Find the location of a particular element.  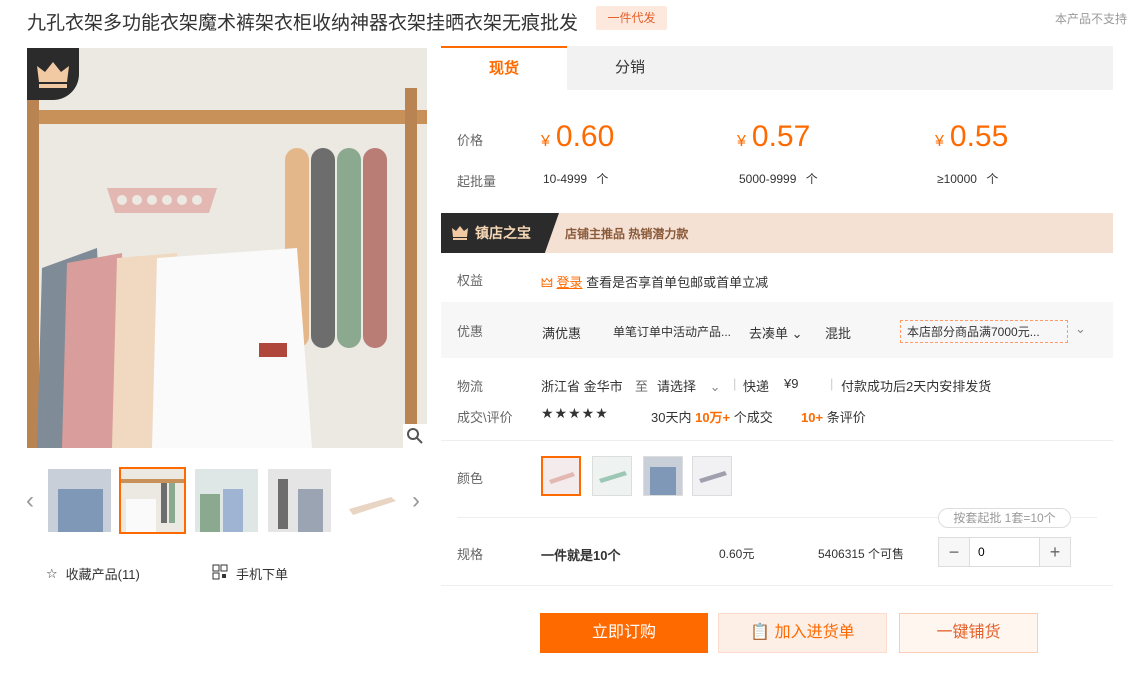

dropship-badge: 一件代发 is located at coordinates (631, 18).